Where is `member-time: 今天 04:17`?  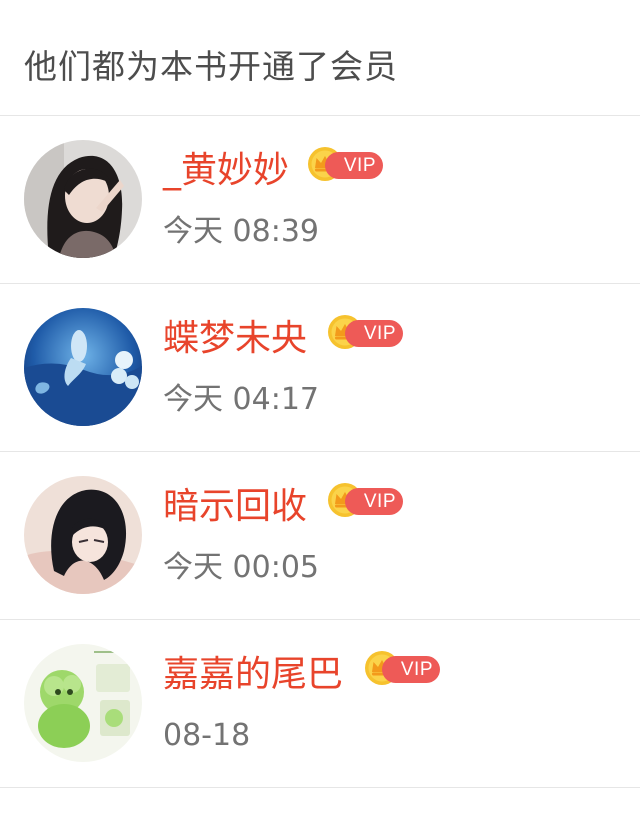 member-time: 今天 04:17 is located at coordinates (241, 399).